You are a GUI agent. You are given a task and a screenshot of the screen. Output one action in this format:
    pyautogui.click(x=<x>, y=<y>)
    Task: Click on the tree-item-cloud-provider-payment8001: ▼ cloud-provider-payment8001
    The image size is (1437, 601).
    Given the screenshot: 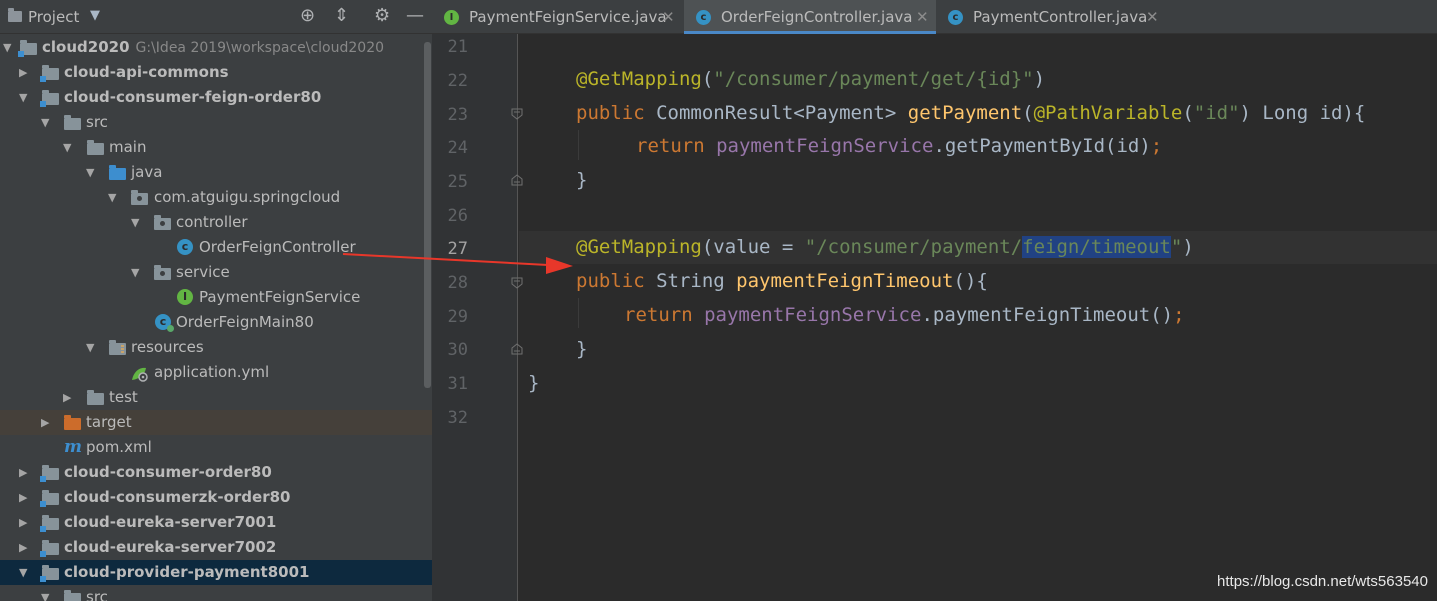 What is the action you would take?
    pyautogui.click(x=216, y=572)
    